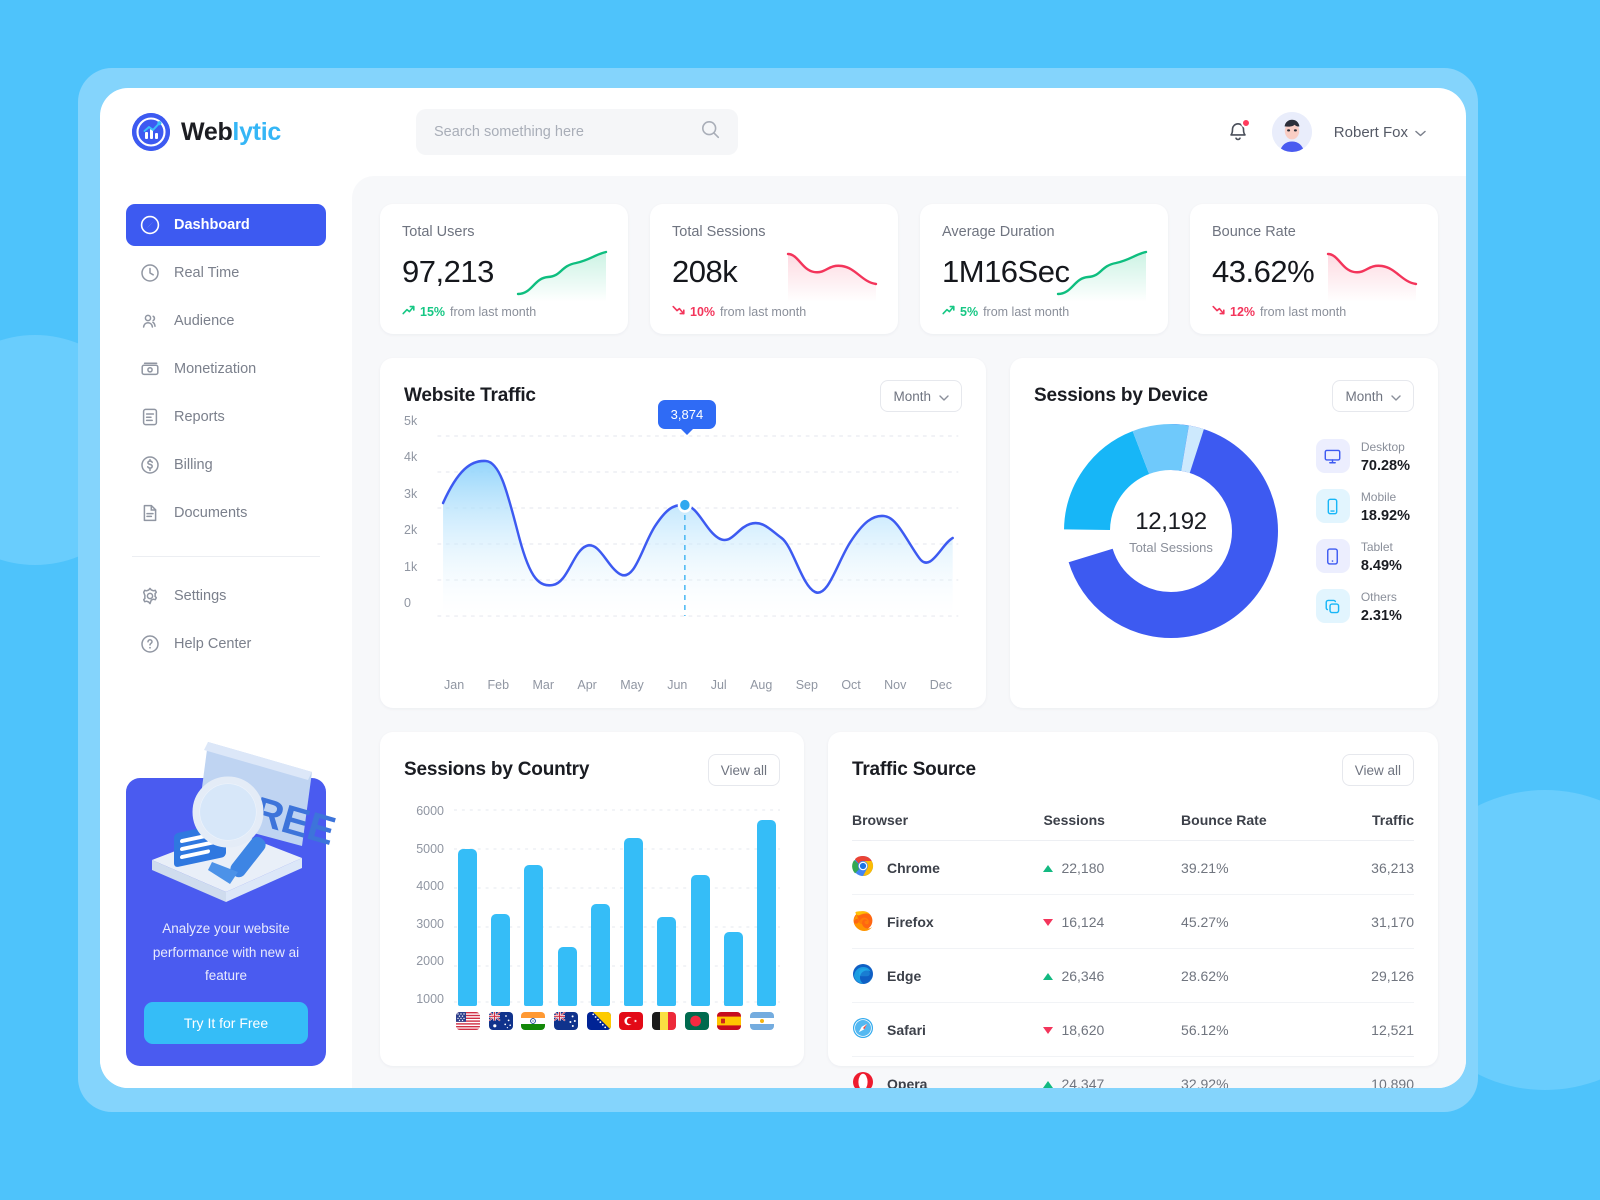 This screenshot has height=1200, width=1600. I want to click on sidebar-item-real-time: Real Time, so click(226, 273).